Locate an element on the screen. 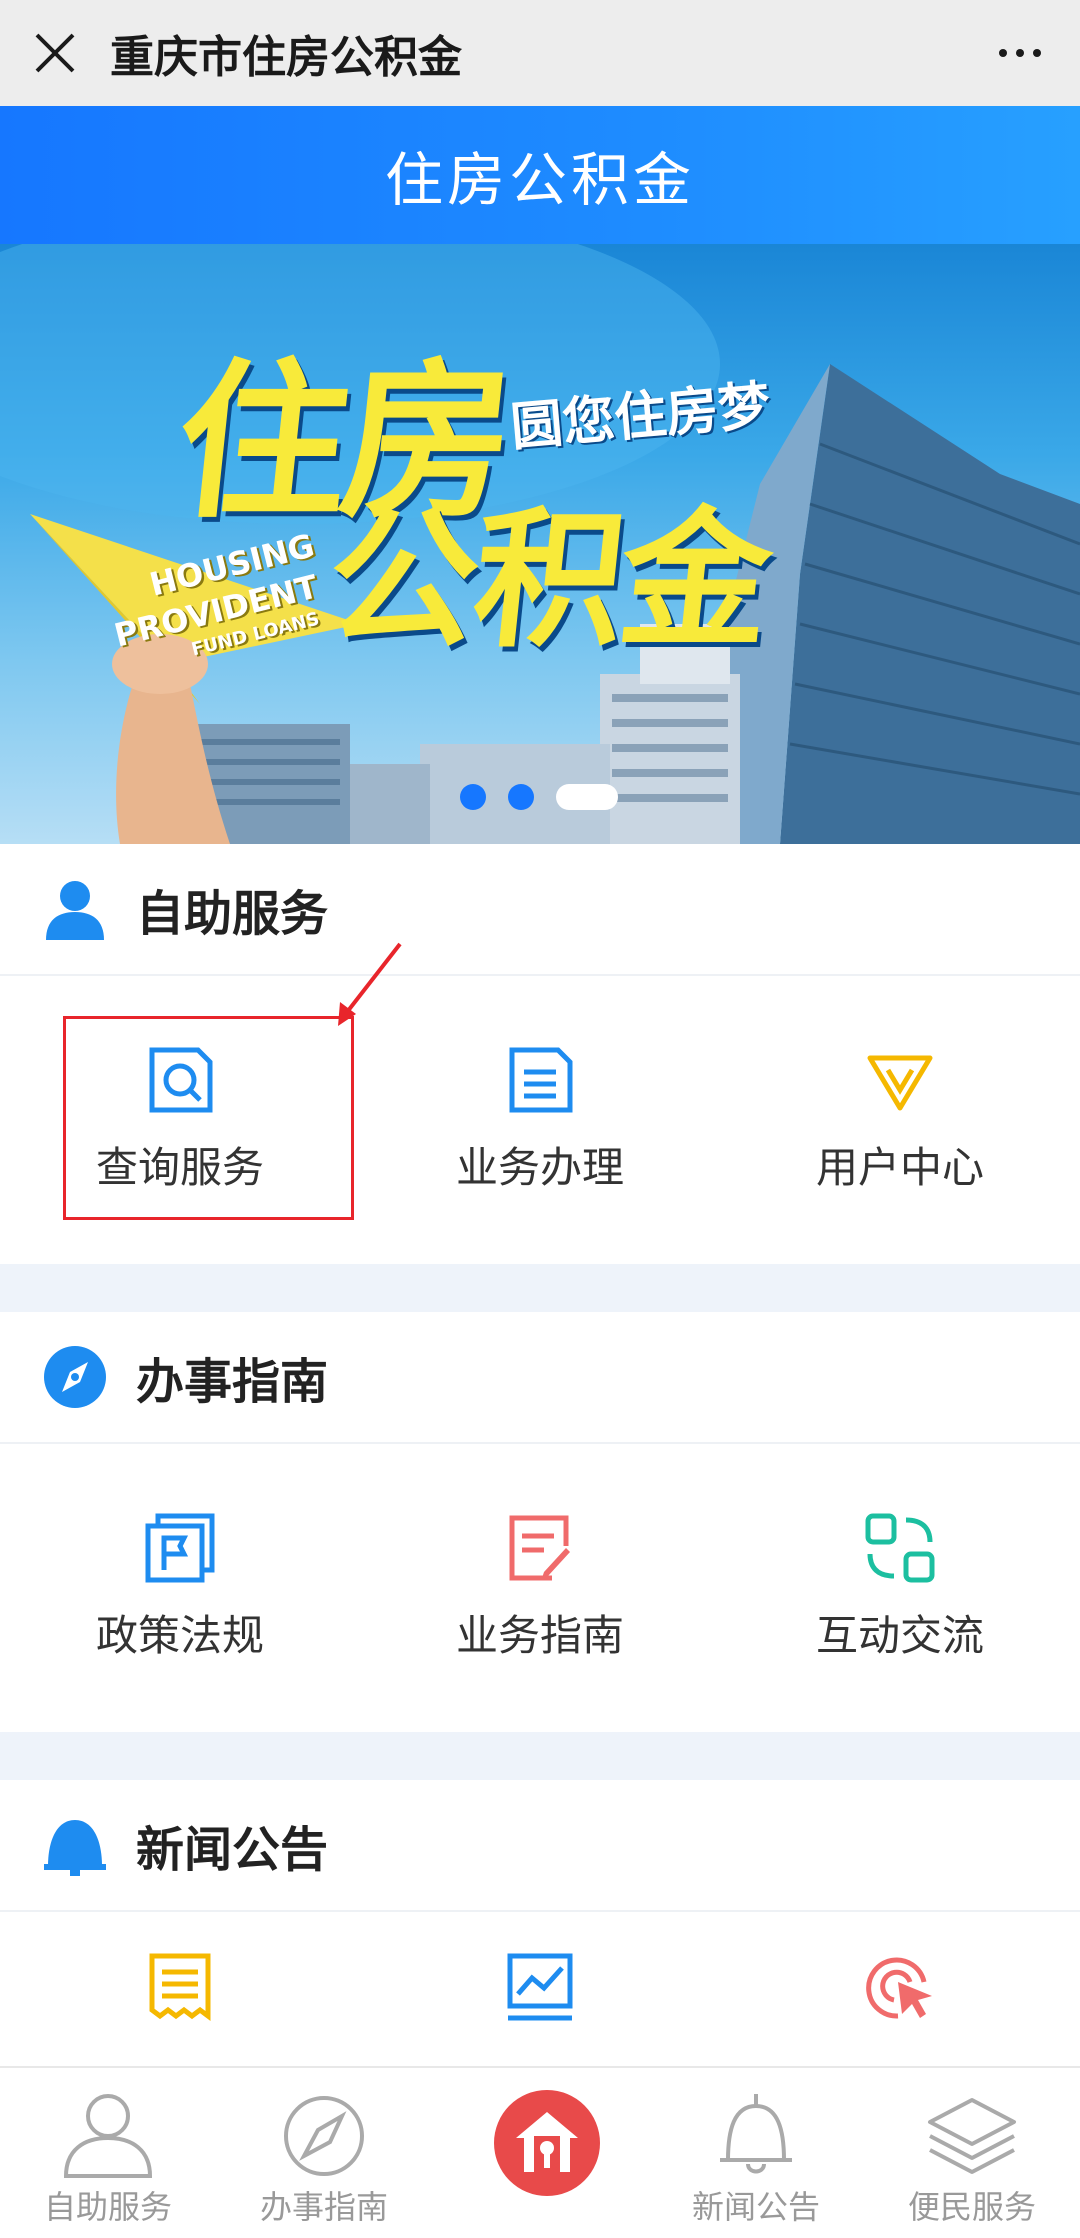  header: 住房公积金 is located at coordinates (540, 175).